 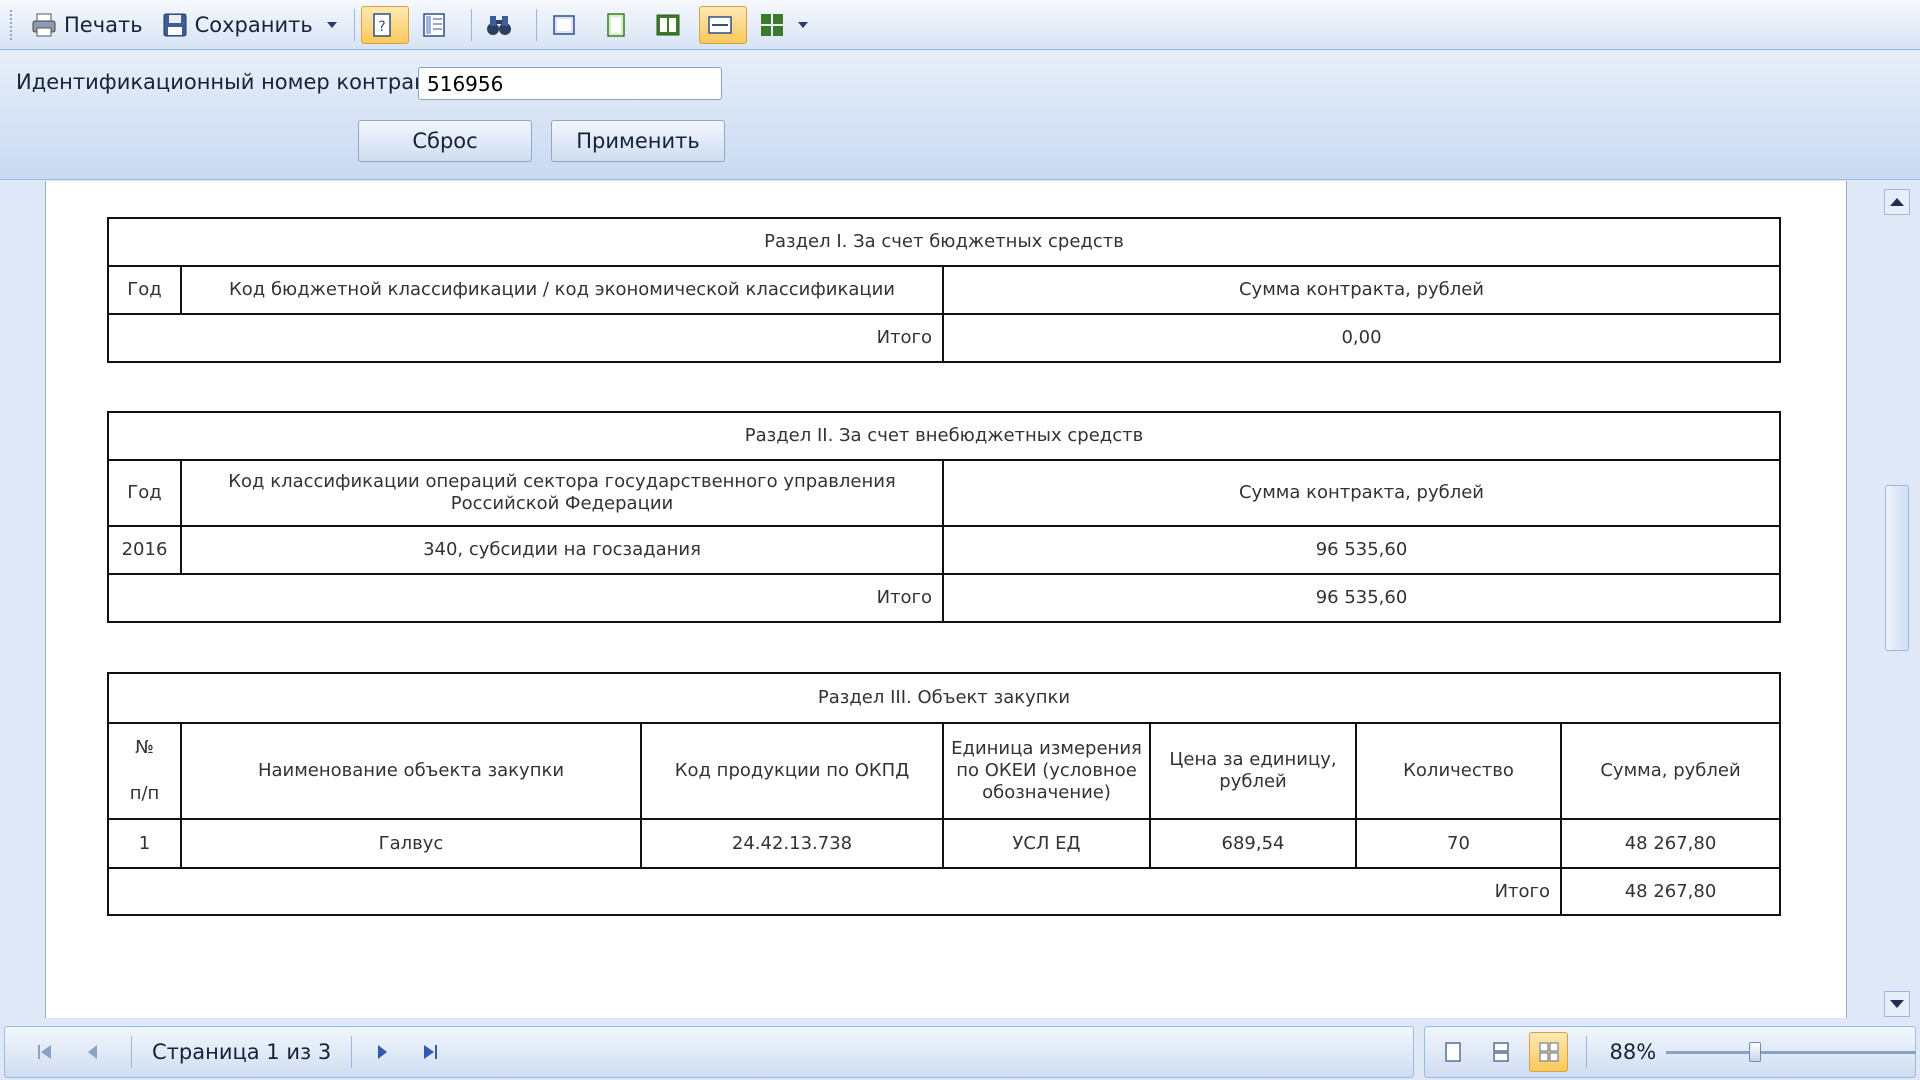 I want to click on section3-total-label: Итого, so click(x=834, y=891).